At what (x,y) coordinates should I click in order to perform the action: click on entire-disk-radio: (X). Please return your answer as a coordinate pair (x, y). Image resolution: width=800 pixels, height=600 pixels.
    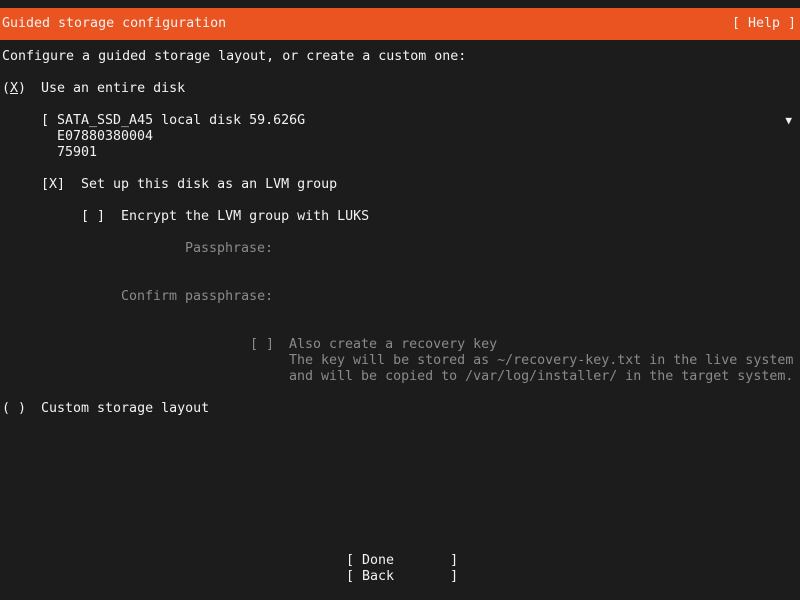
    Looking at the image, I should click on (14, 89).